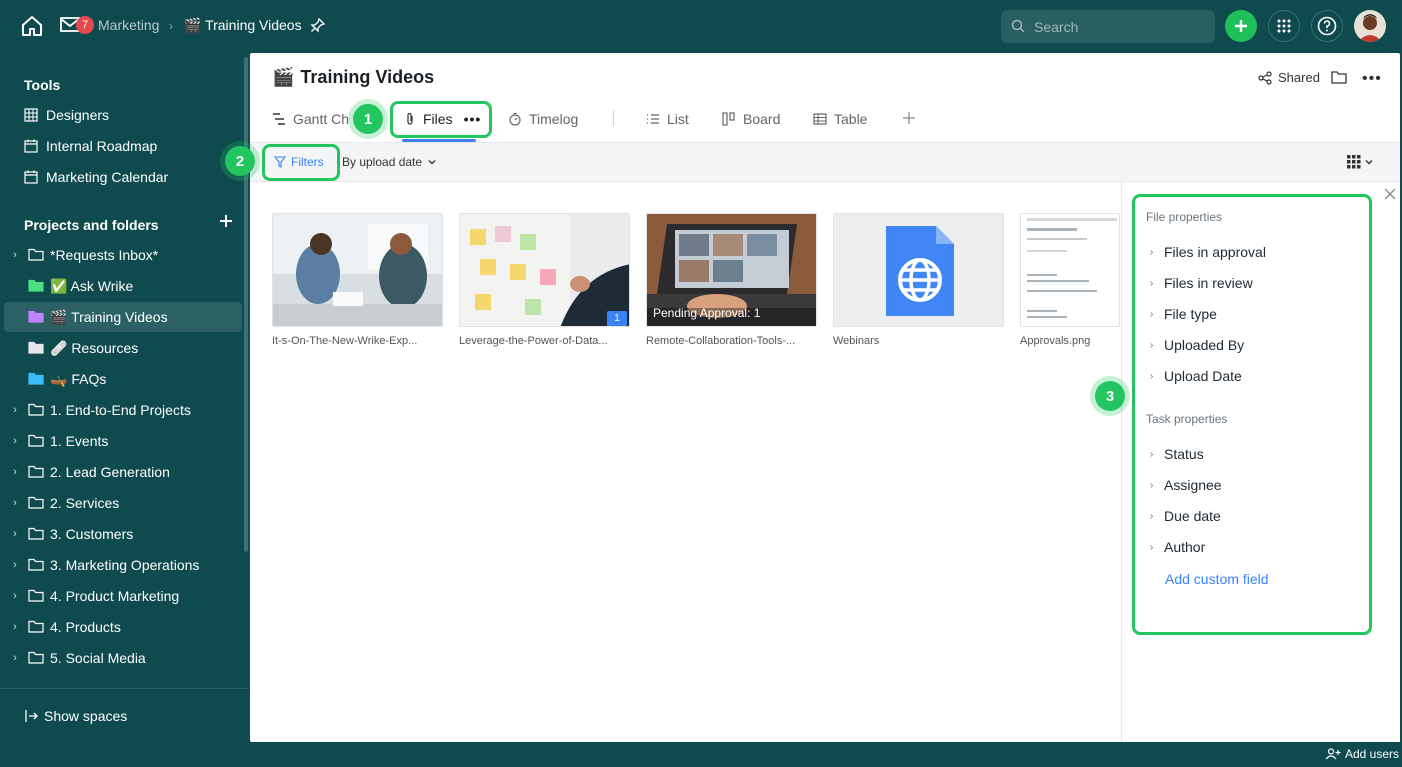 This screenshot has height=767, width=1402. Describe the element at coordinates (123, 472) in the screenshot. I see `sidebar-project-item: › 2. Lead Generation` at that location.